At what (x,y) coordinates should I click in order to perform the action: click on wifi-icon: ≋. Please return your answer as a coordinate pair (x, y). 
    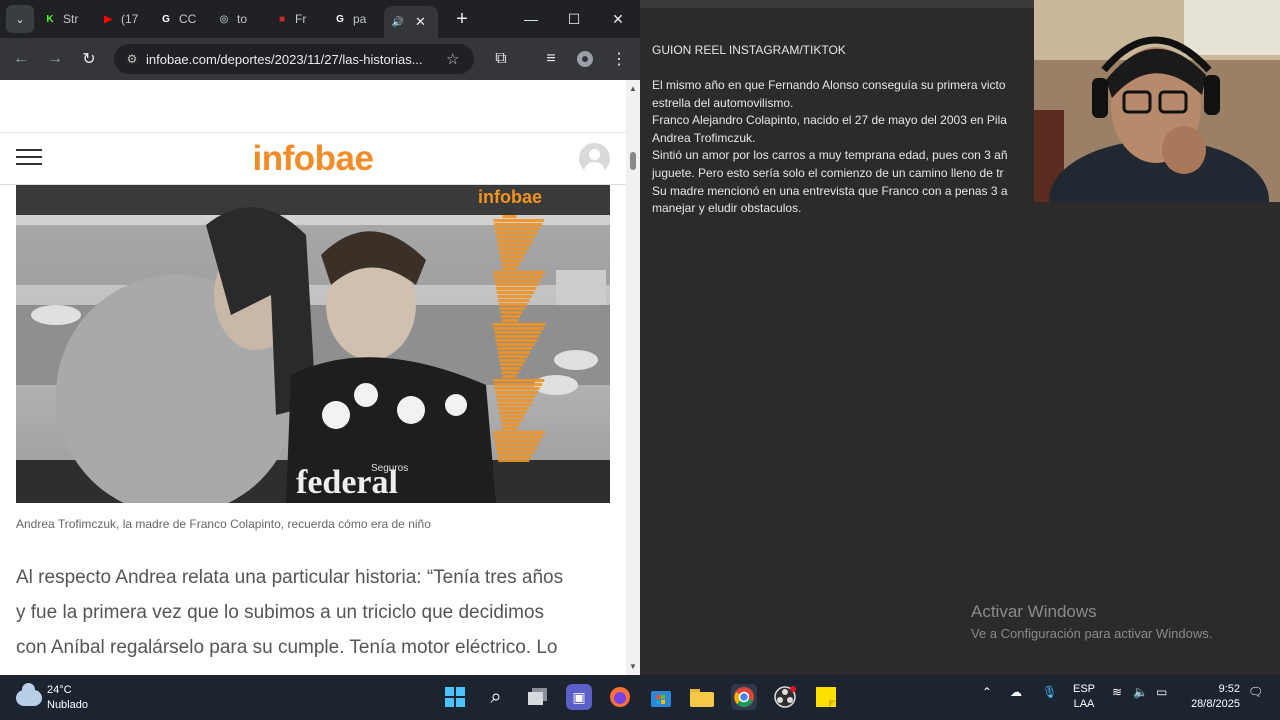
    Looking at the image, I should click on (1117, 692).